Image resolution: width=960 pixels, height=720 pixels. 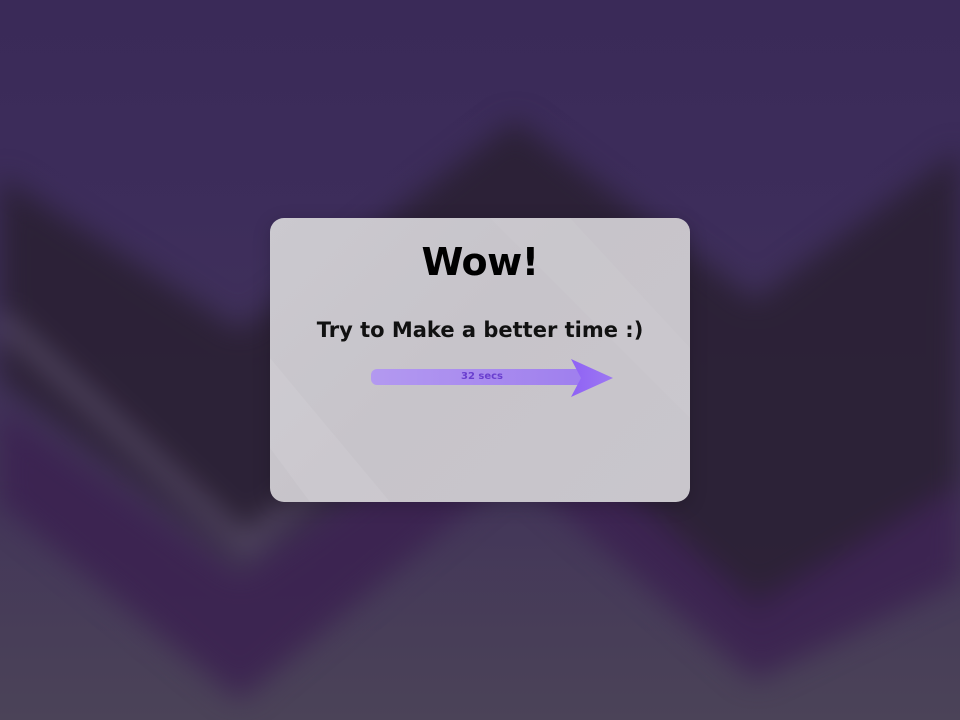 I want to click on dialog-title: Wow!, so click(x=480, y=262).